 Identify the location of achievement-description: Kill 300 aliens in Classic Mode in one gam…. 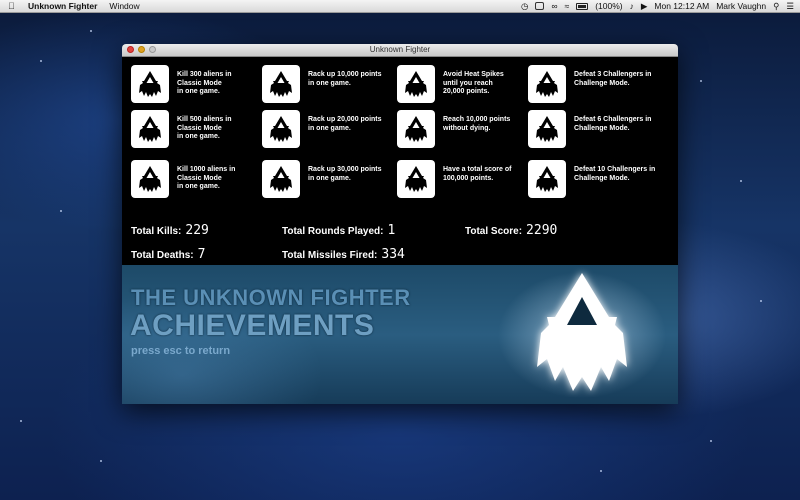
(218, 84).